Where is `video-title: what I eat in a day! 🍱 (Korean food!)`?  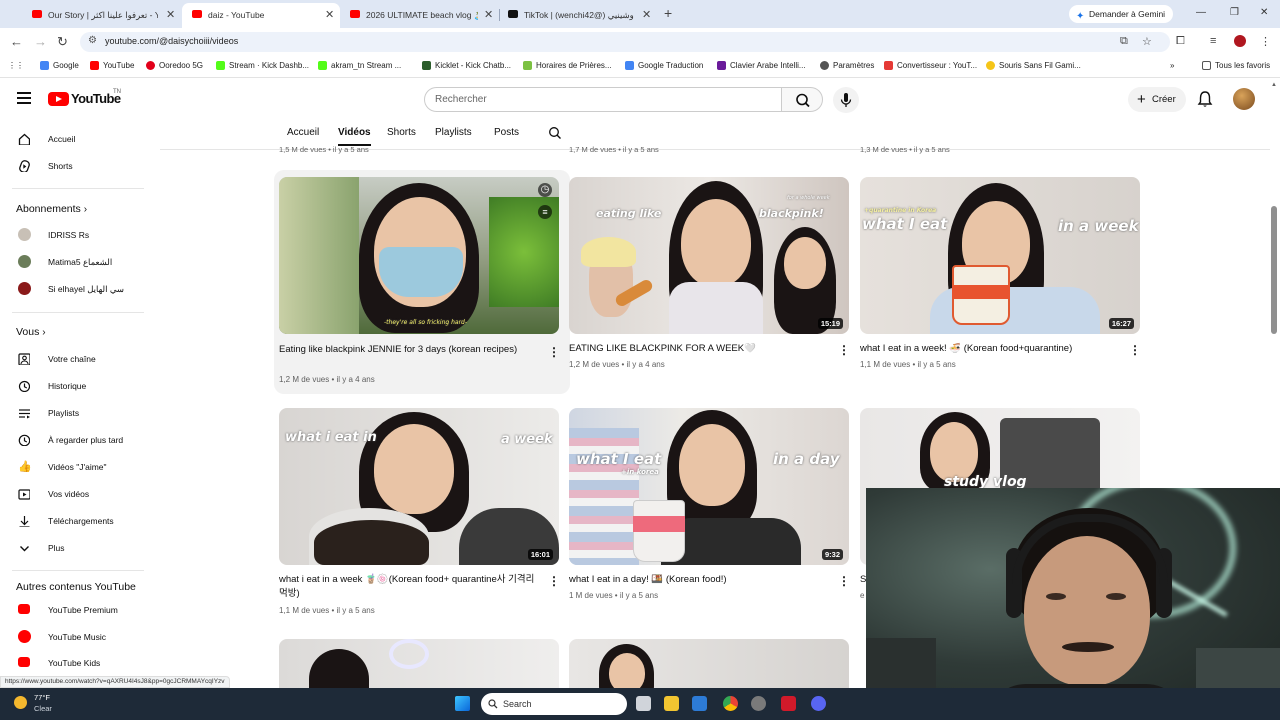
video-title: what I eat in a day! 🍱 (Korean food!) is located at coordinates (700, 580).